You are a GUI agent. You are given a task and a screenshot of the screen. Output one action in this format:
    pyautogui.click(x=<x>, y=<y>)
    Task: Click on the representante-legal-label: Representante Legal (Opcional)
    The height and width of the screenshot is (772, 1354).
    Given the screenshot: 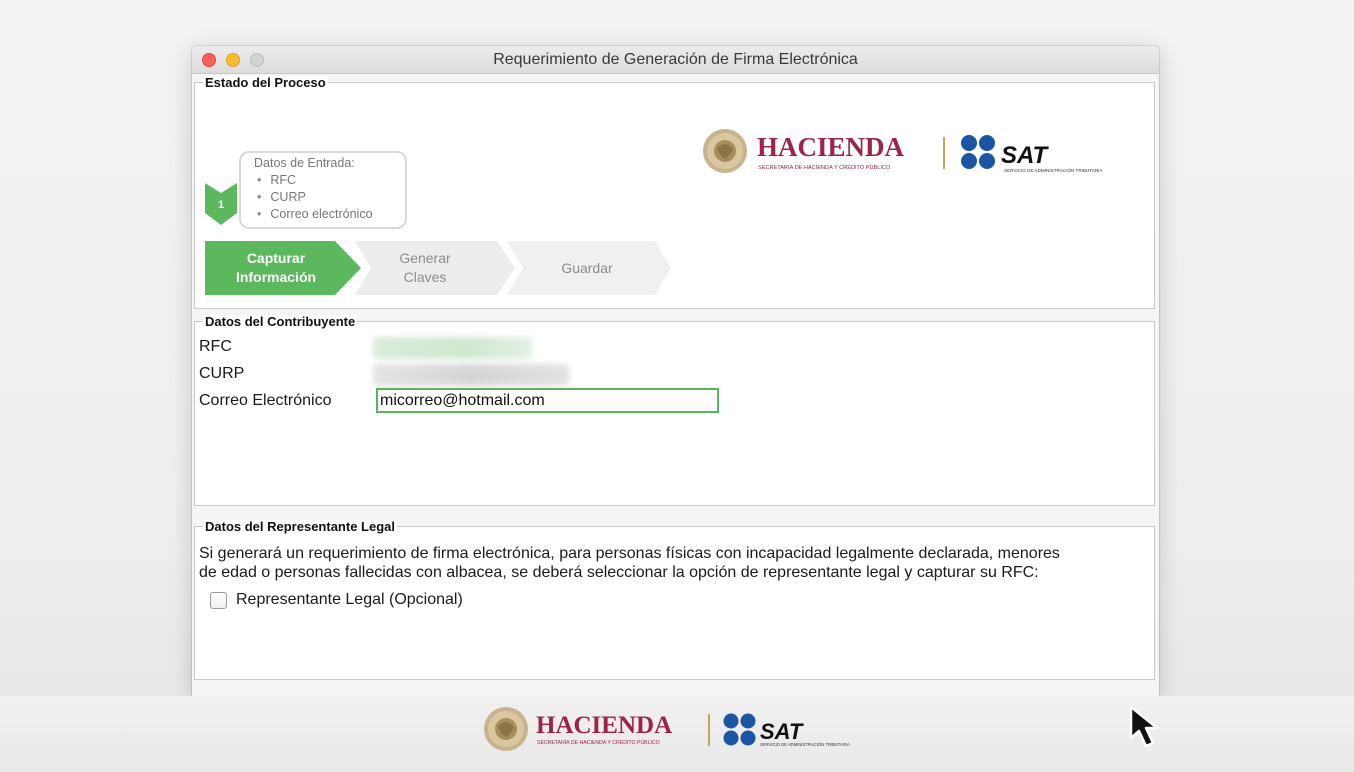 What is the action you would take?
    pyautogui.click(x=349, y=600)
    